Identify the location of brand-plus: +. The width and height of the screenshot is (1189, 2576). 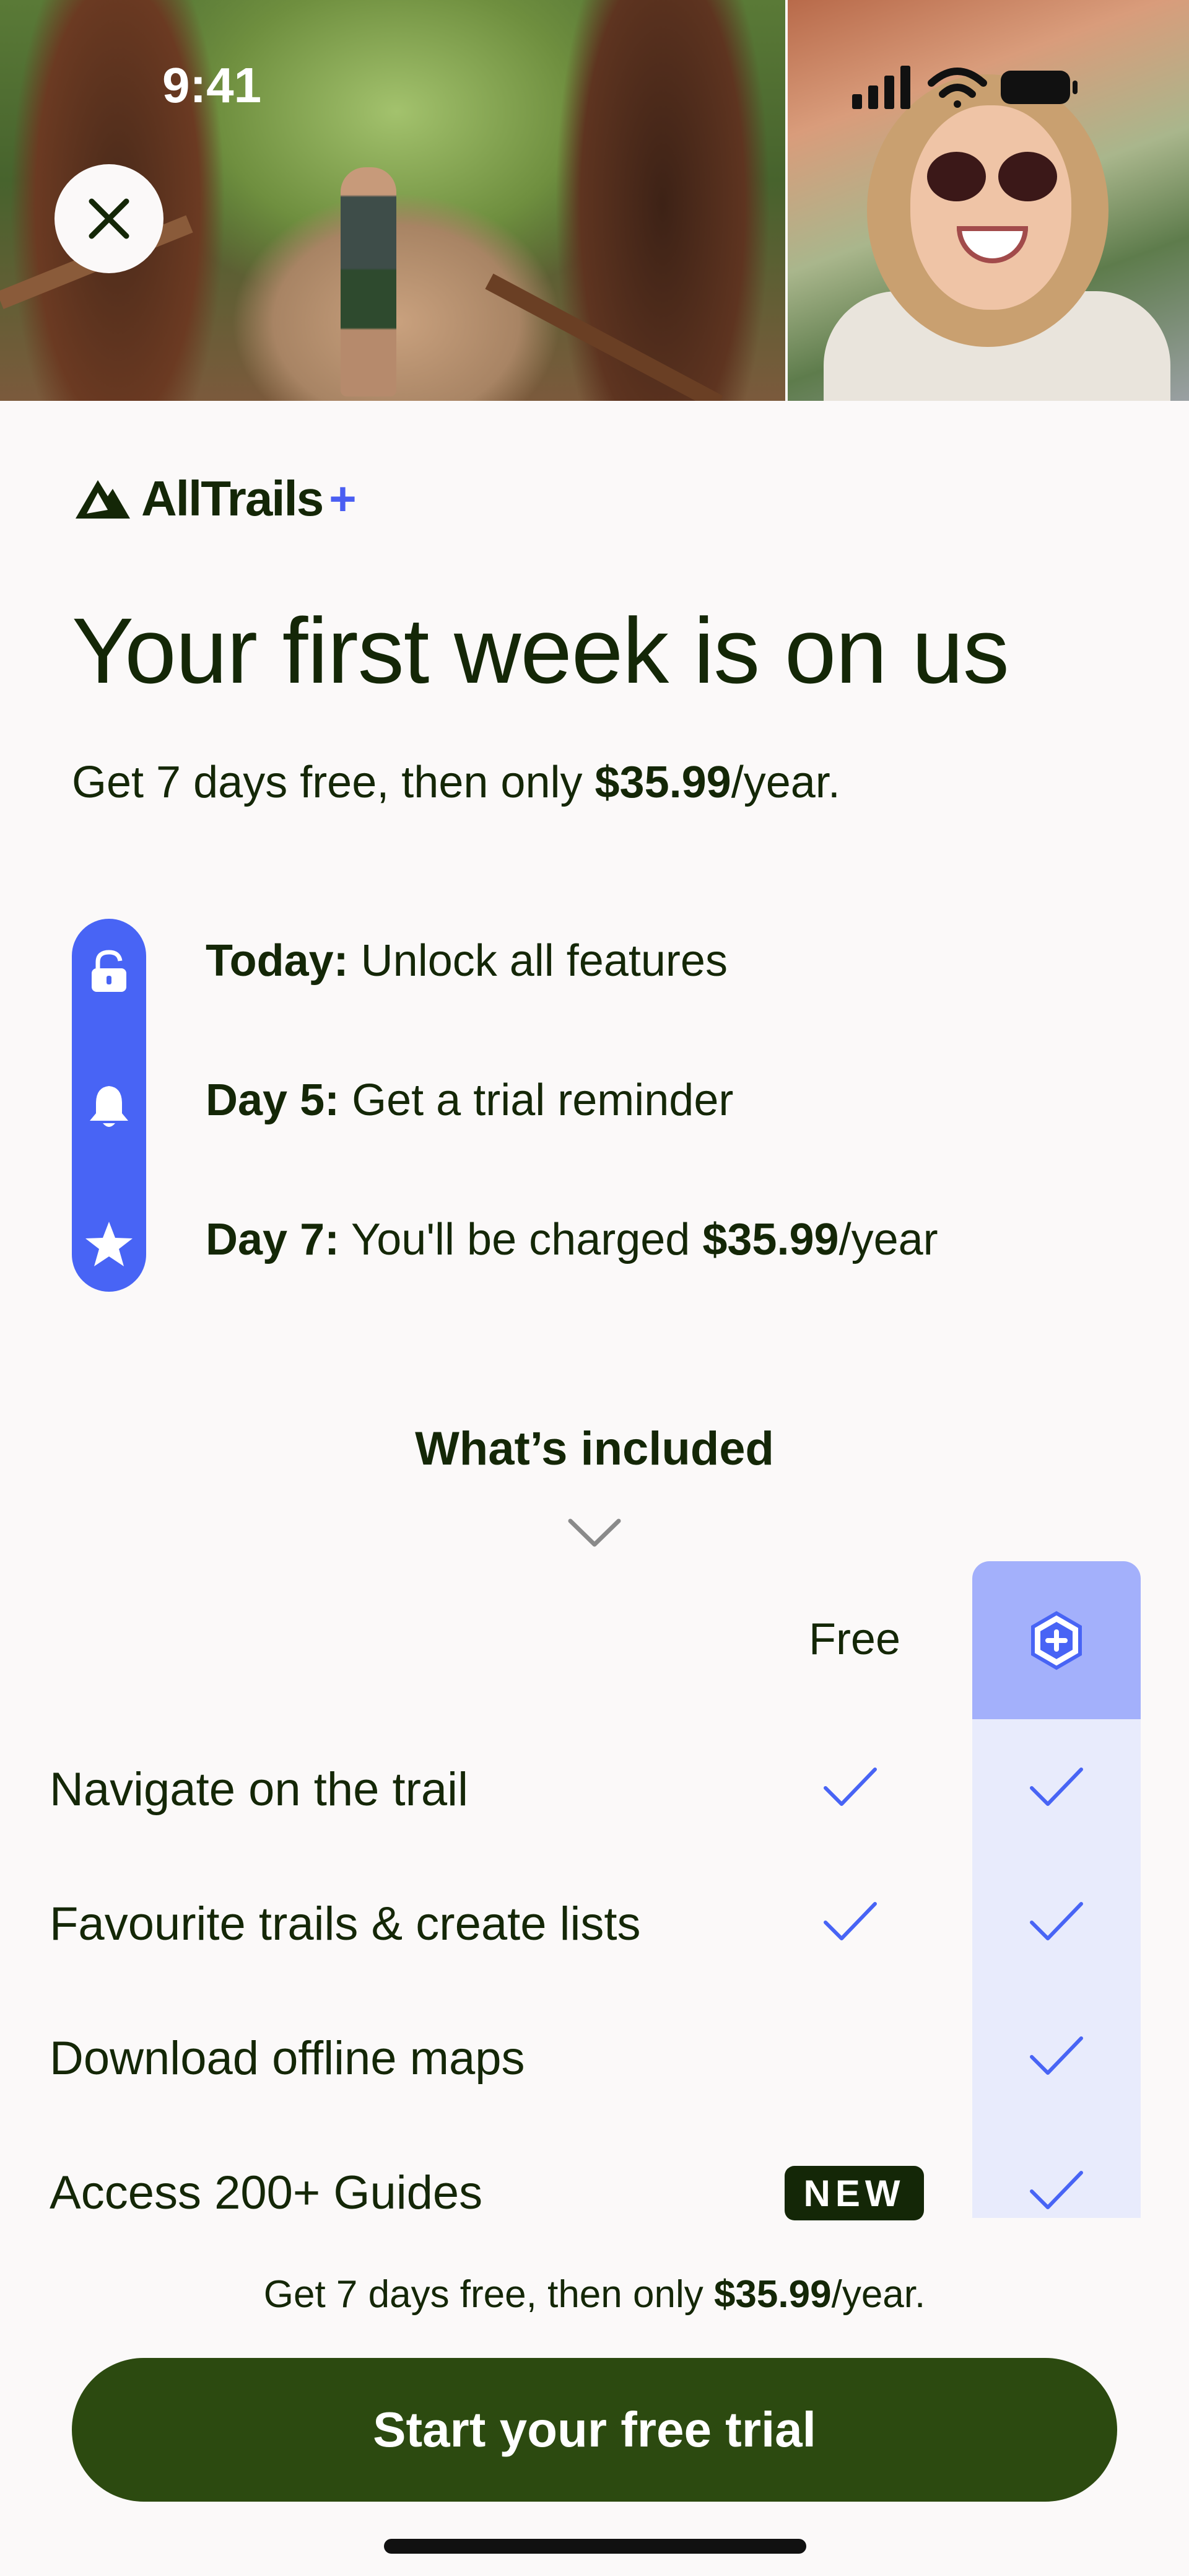
(343, 498).